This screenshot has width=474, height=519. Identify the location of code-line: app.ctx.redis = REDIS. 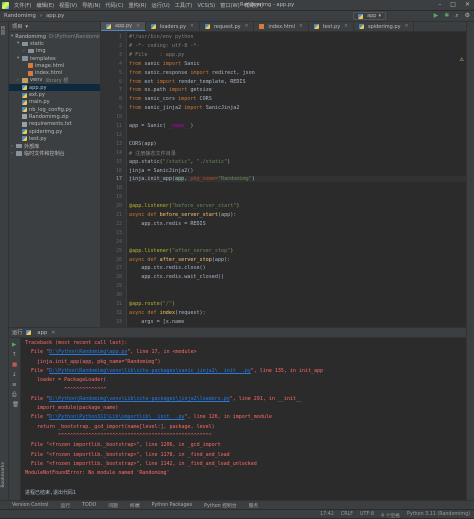
(167, 224).